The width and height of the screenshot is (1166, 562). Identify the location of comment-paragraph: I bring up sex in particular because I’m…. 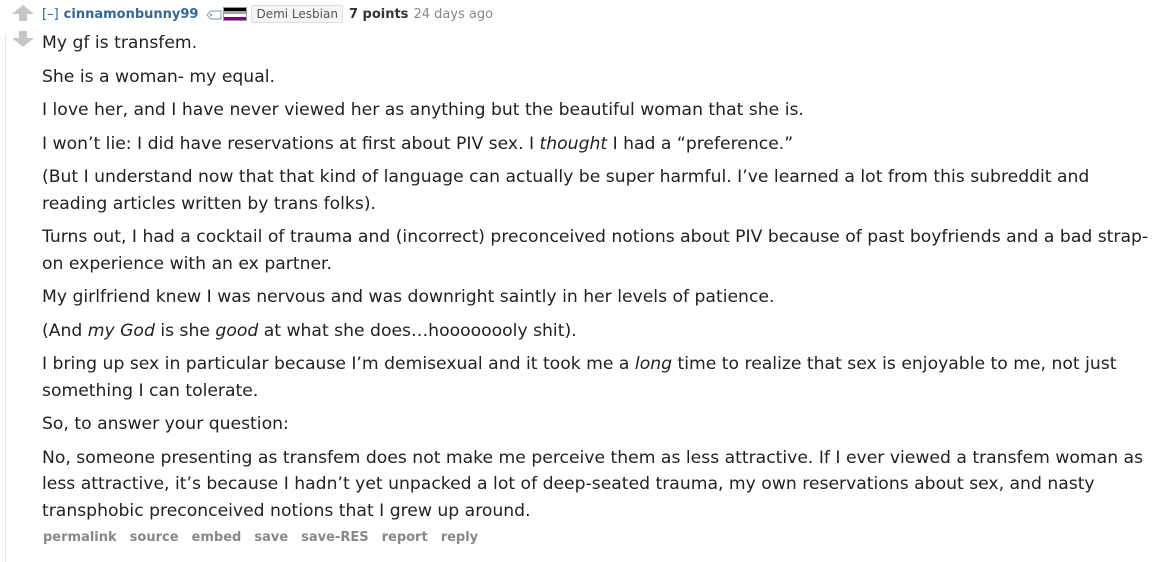
(600, 377).